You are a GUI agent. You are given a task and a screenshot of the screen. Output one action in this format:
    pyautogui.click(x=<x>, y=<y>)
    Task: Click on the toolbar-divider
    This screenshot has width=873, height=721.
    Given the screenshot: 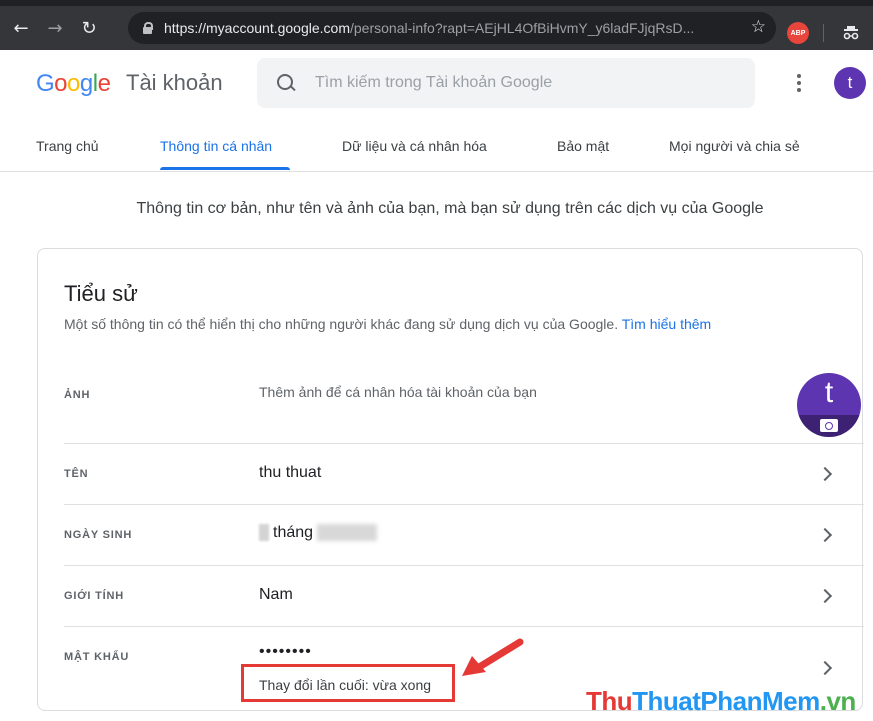 What is the action you would take?
    pyautogui.click(x=823, y=33)
    